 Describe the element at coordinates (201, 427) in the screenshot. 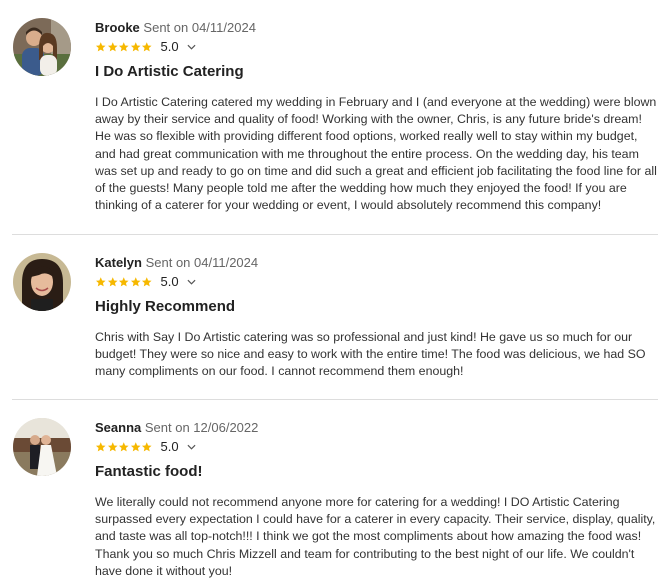

I see `sent-date: Sent on 12/06/2022` at that location.